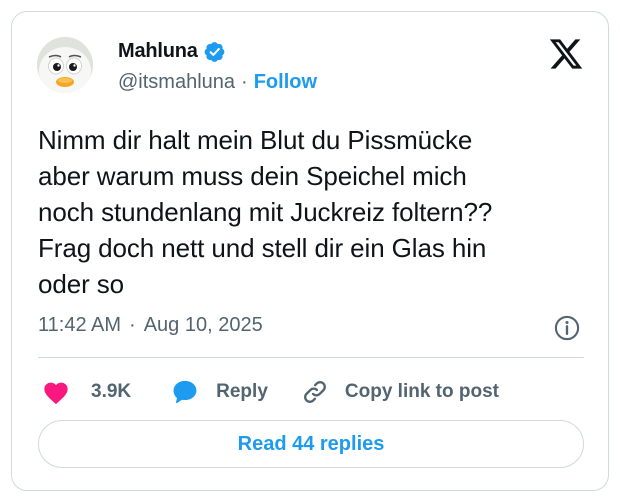 The image size is (620, 502). I want to click on like-count: 3.9K, so click(111, 391).